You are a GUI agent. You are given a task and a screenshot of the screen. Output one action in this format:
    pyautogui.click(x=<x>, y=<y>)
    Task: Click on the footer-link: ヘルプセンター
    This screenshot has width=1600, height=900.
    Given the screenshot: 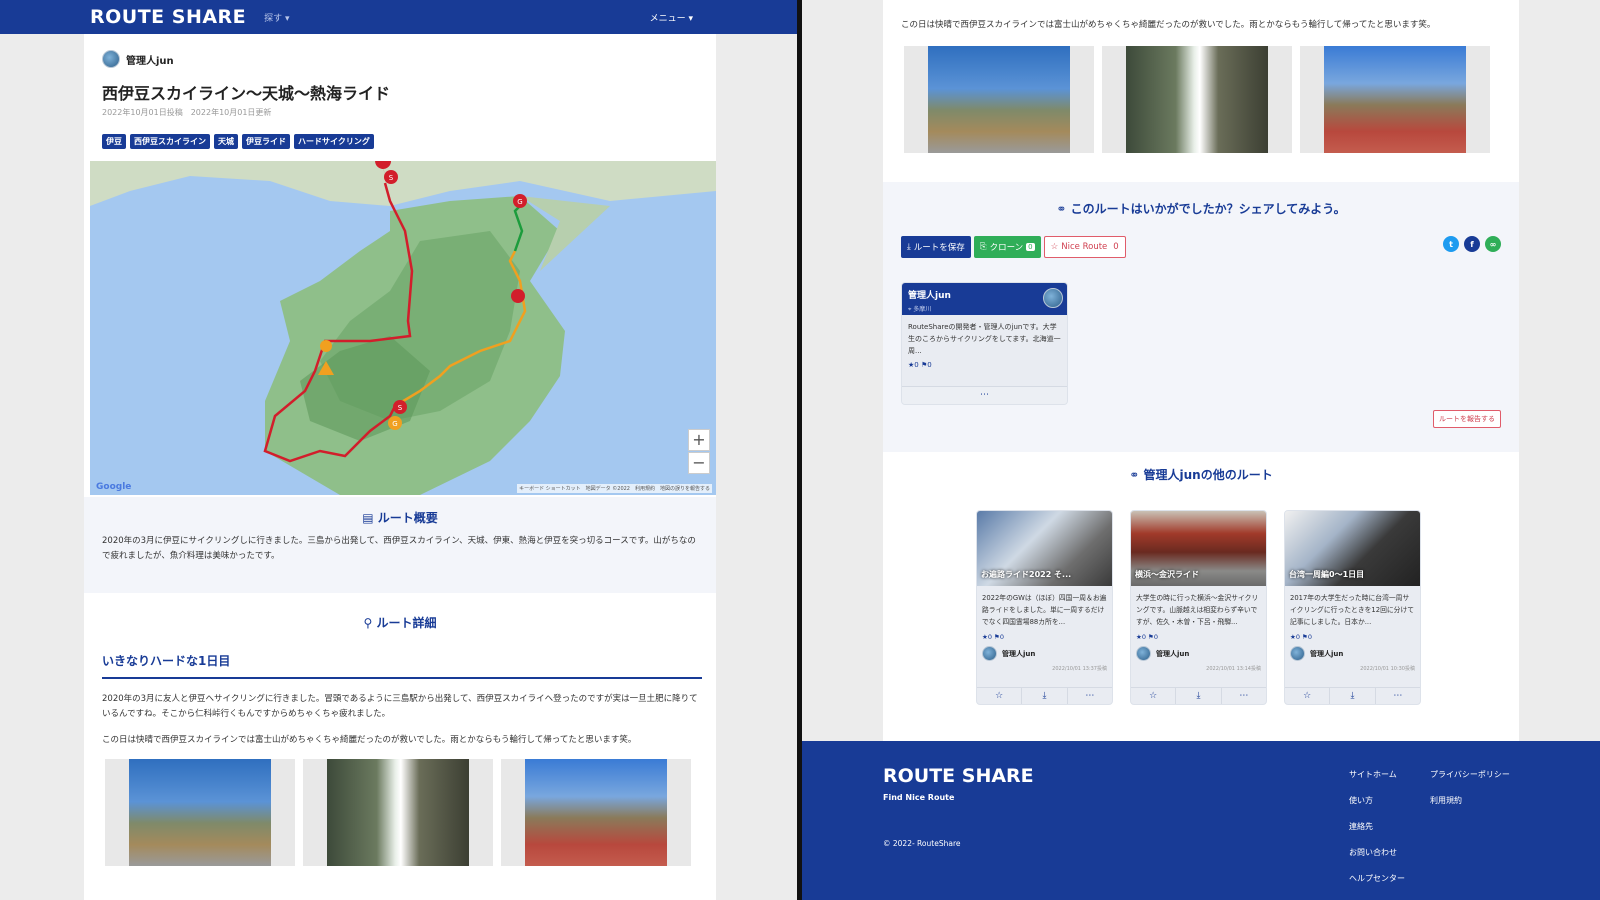 What is the action you would take?
    pyautogui.click(x=1377, y=878)
    